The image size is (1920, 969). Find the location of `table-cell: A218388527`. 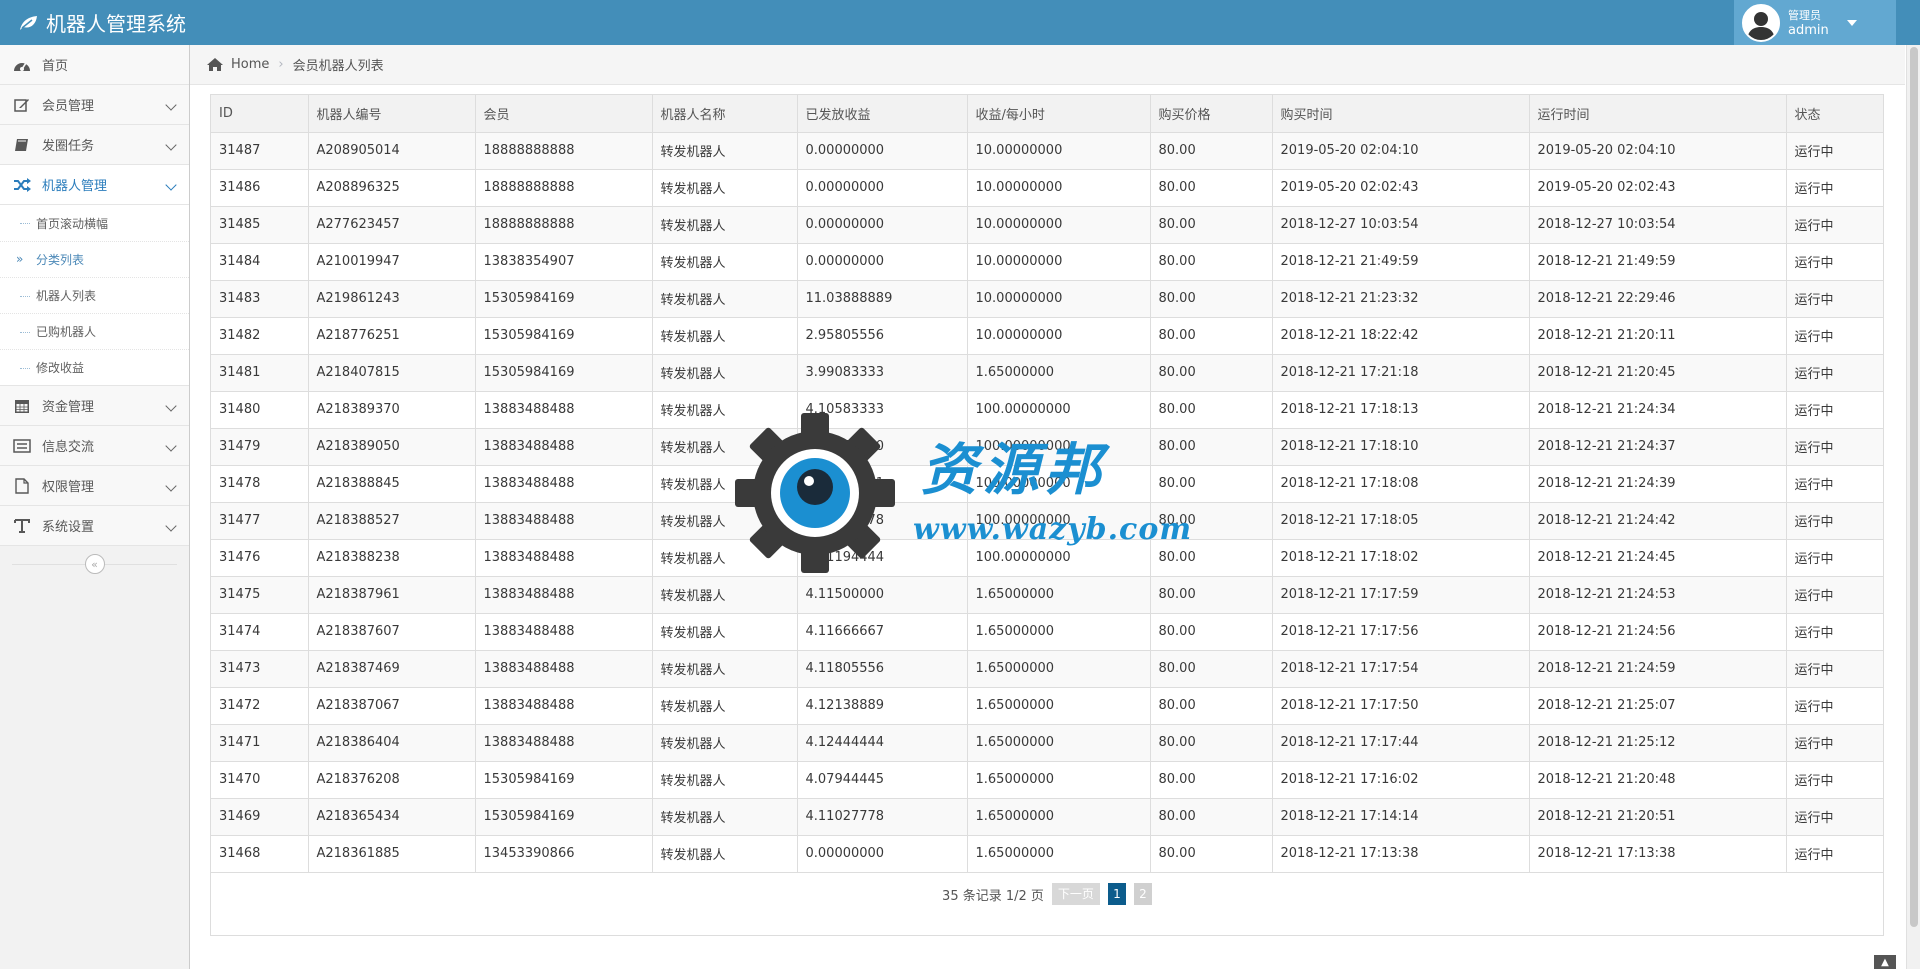

table-cell: A218388527 is located at coordinates (391, 520).